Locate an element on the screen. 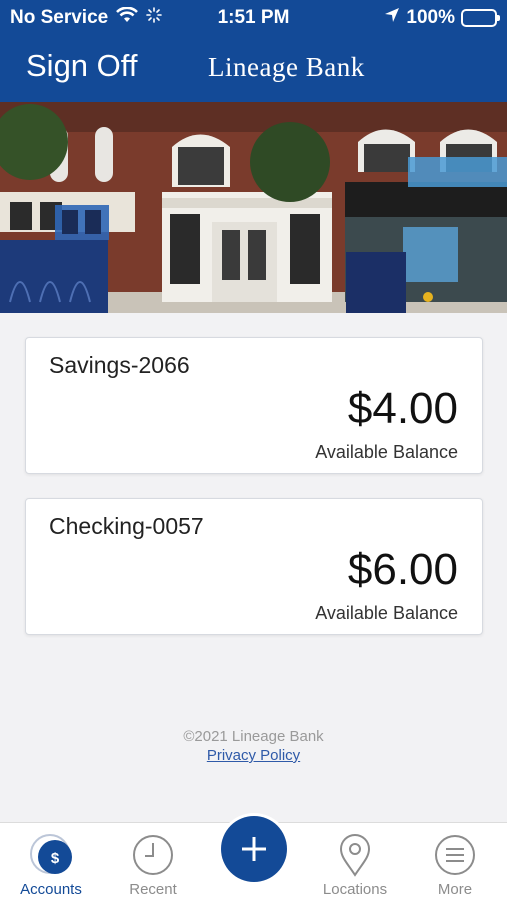 This screenshot has width=507, height=900. dollar-circle-icon: $ is located at coordinates (51, 857).